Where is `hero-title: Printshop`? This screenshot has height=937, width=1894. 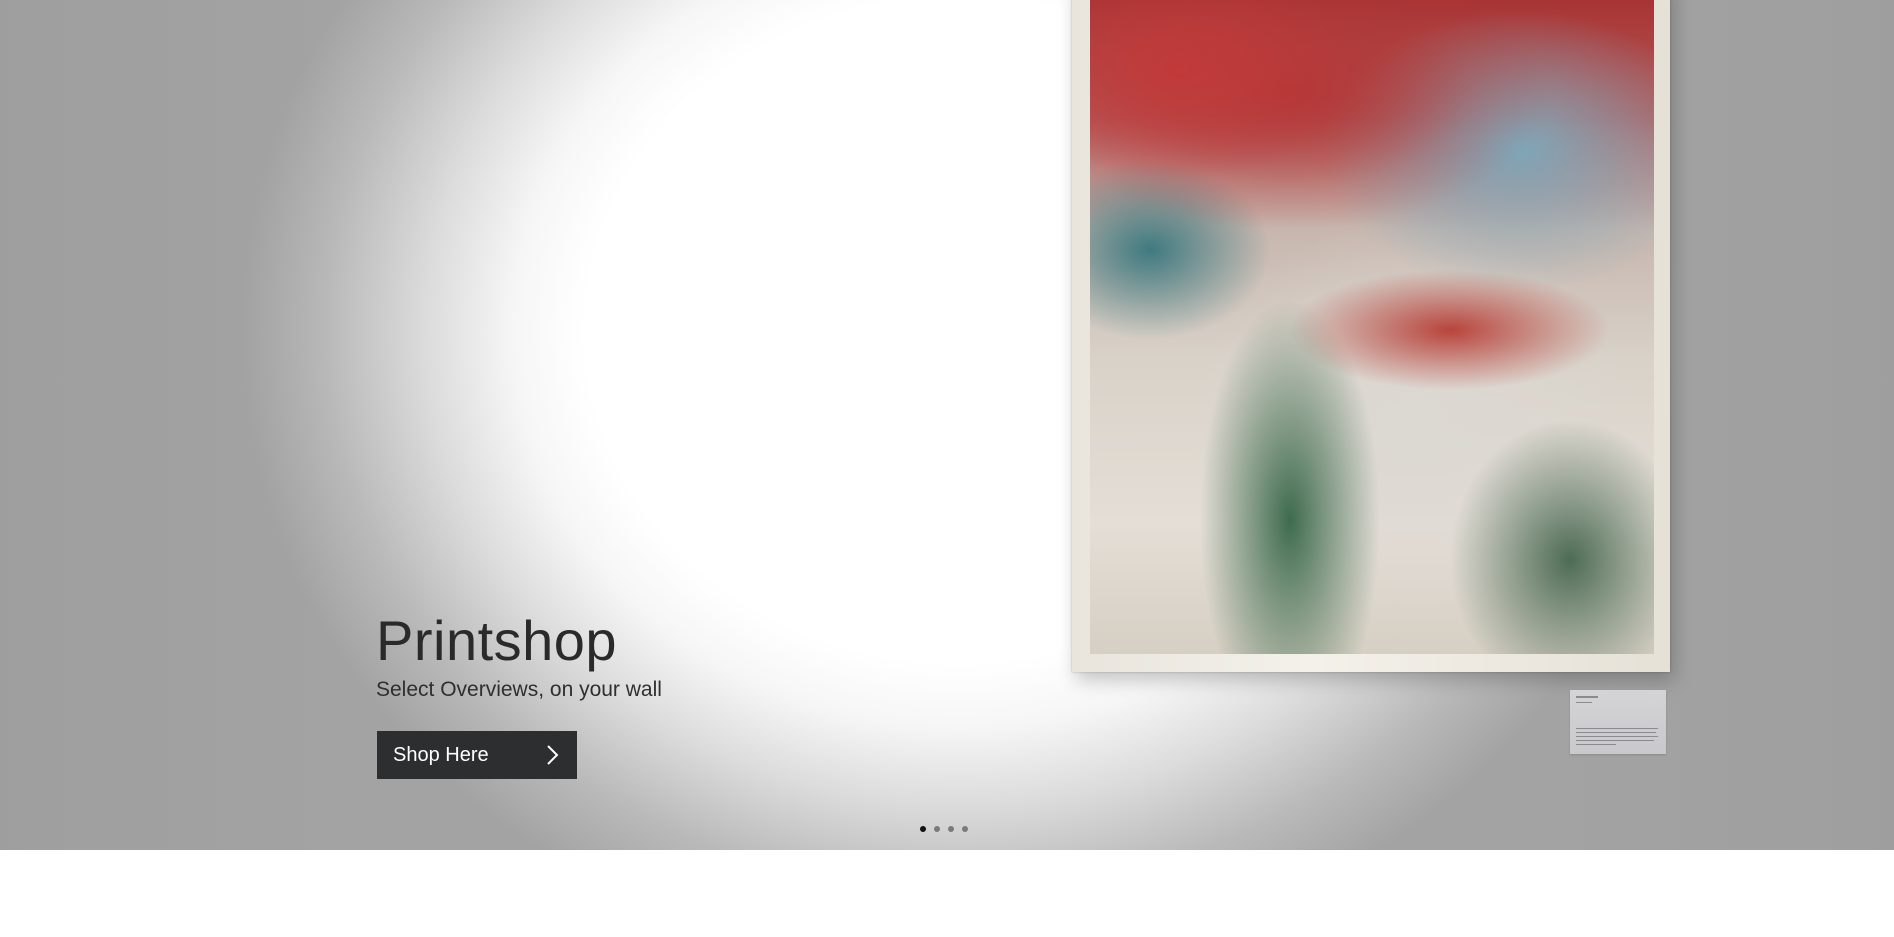
hero-title: Printshop is located at coordinates (497, 640).